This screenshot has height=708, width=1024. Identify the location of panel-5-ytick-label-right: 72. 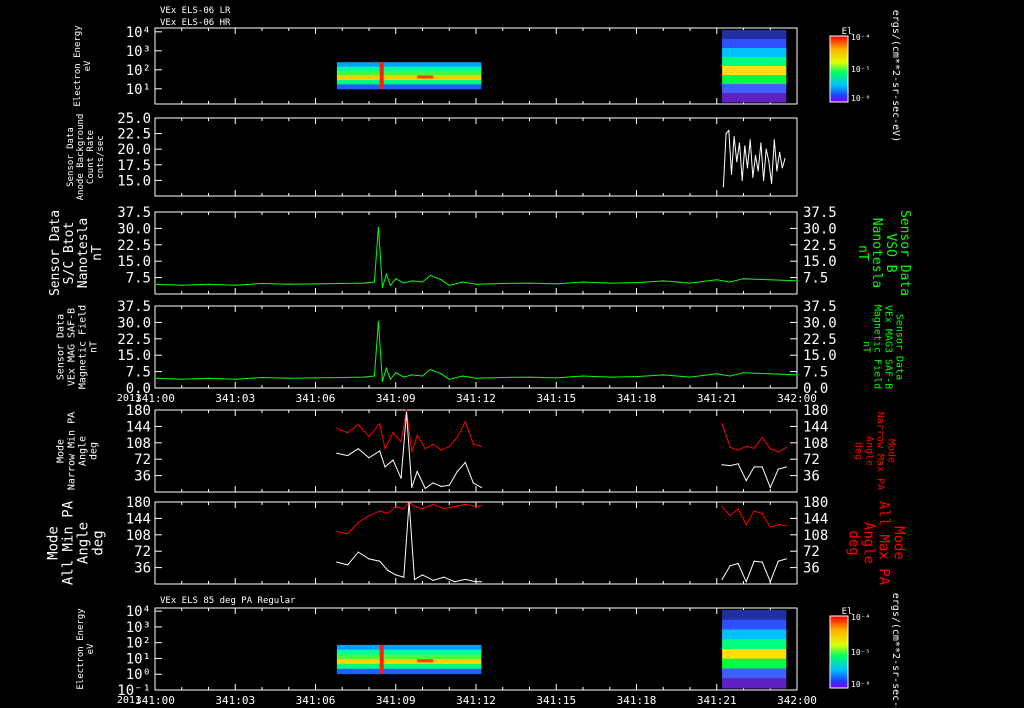
(811, 552).